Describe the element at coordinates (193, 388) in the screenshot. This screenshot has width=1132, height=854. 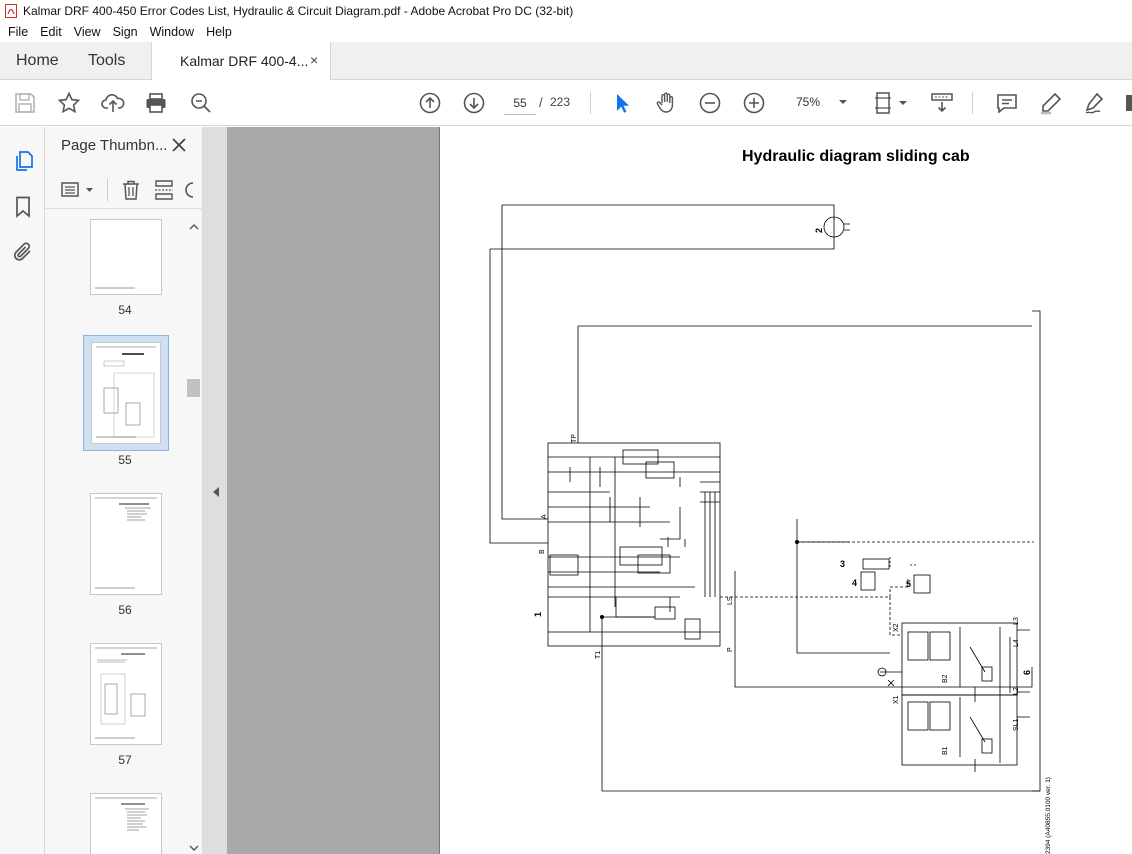
I see `scrollbar-thumb` at that location.